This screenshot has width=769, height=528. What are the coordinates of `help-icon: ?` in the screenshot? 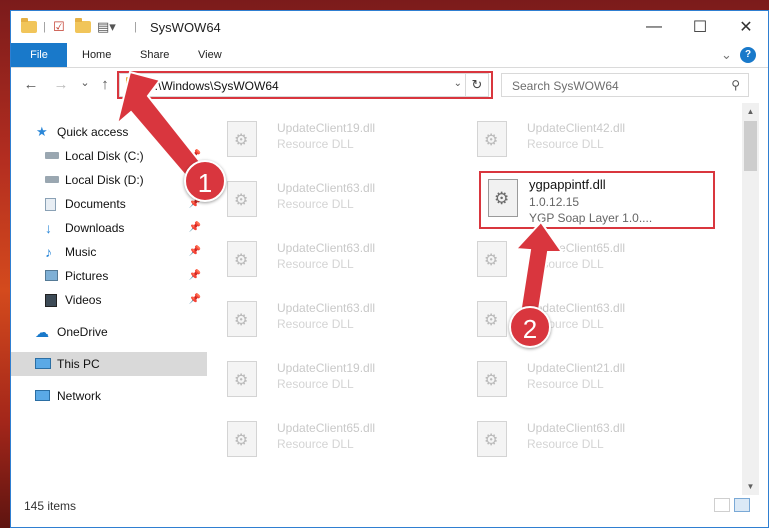 It's located at (748, 55).